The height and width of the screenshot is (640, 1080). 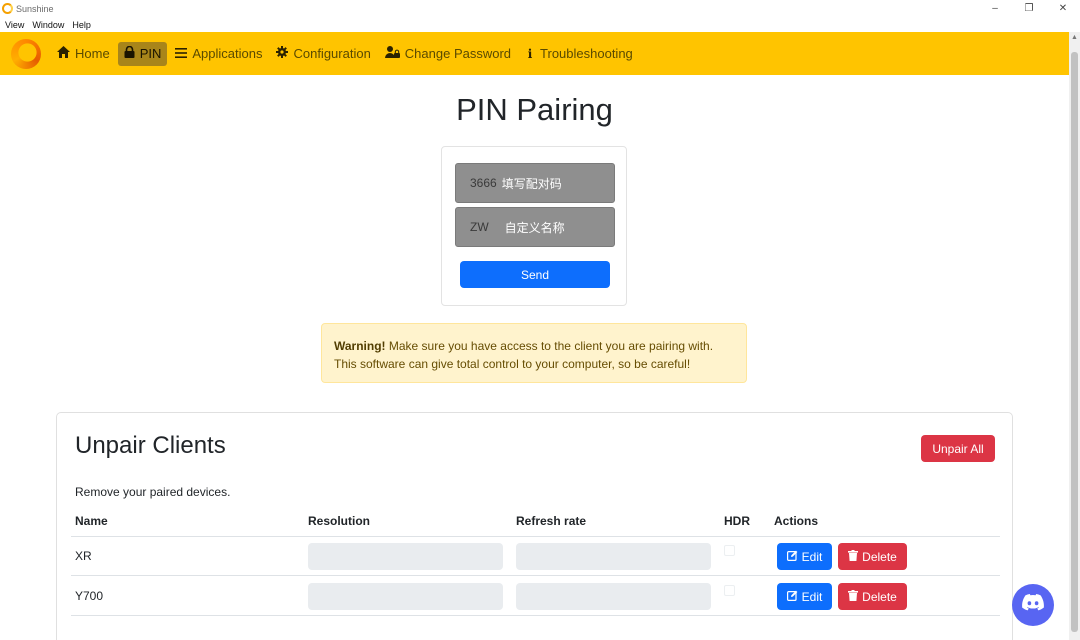 What do you see at coordinates (63, 53) in the screenshot?
I see `home-icon` at bounding box center [63, 53].